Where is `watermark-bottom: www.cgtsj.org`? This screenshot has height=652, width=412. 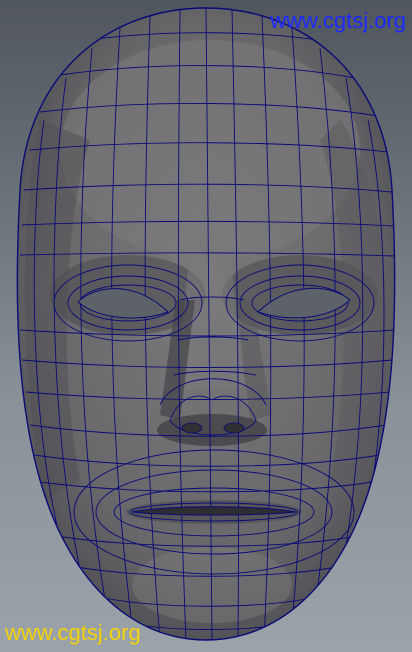 watermark-bottom: www.cgtsj.org is located at coordinates (73, 632).